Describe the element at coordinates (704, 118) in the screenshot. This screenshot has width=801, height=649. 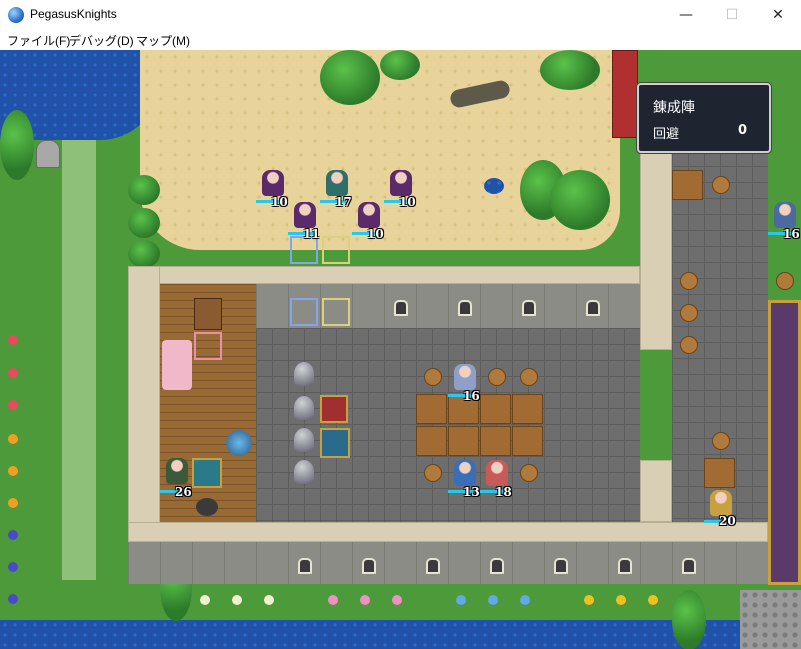
I see `terrain-info-panel: 錬成陣 回避 0` at that location.